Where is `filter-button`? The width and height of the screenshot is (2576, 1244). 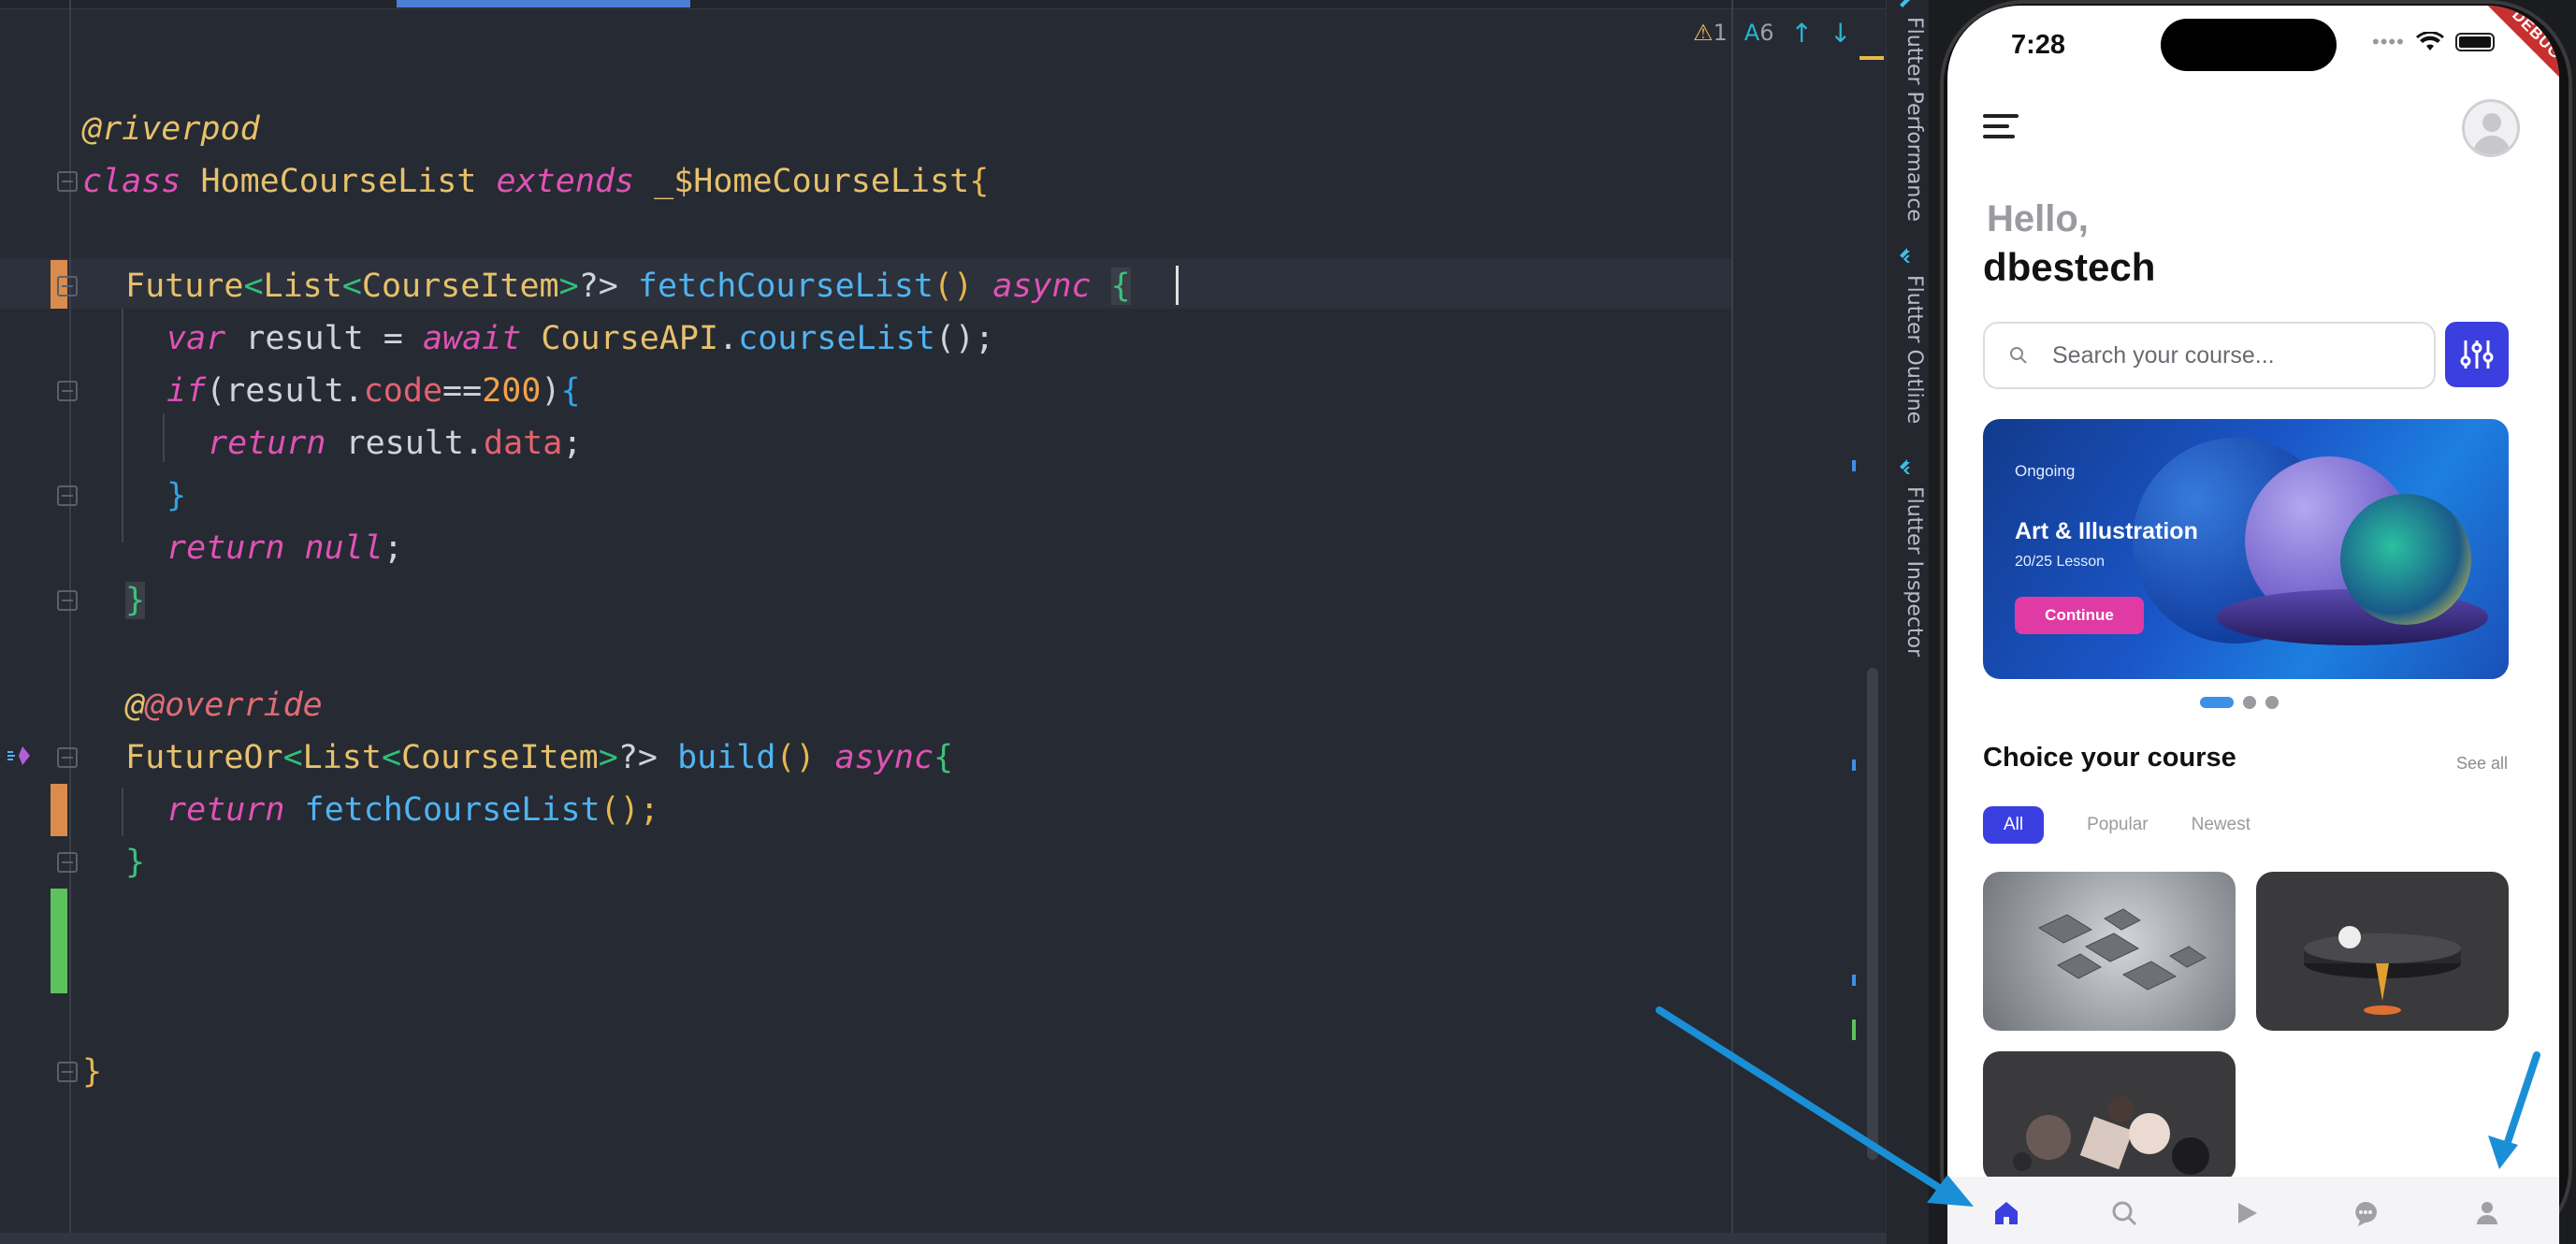
filter-button is located at coordinates (2477, 355).